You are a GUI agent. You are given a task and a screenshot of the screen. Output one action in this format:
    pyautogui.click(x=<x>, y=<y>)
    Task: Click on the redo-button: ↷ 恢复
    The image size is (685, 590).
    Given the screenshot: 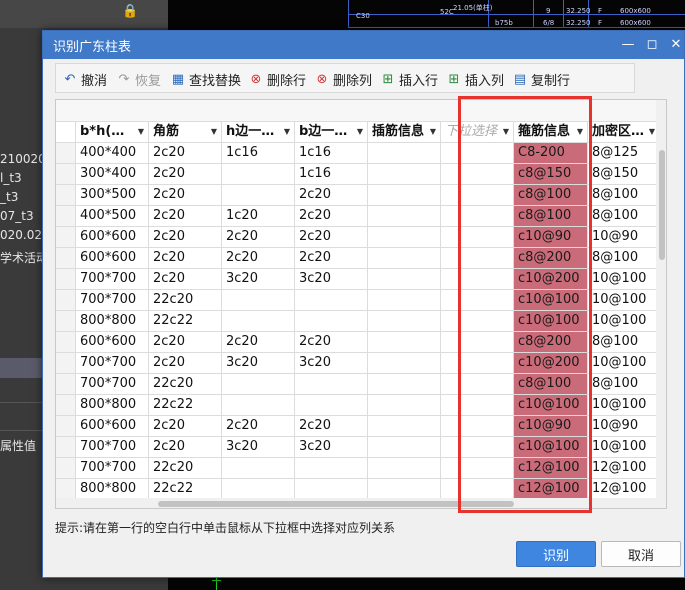 What is the action you would take?
    pyautogui.click(x=138, y=79)
    